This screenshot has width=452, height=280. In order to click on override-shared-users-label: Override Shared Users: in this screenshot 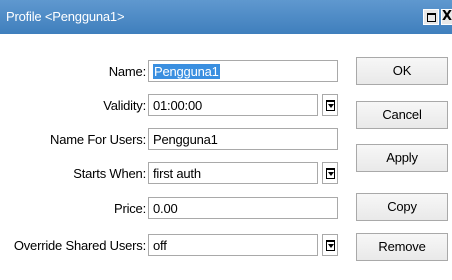, I will do `click(79, 245)`.